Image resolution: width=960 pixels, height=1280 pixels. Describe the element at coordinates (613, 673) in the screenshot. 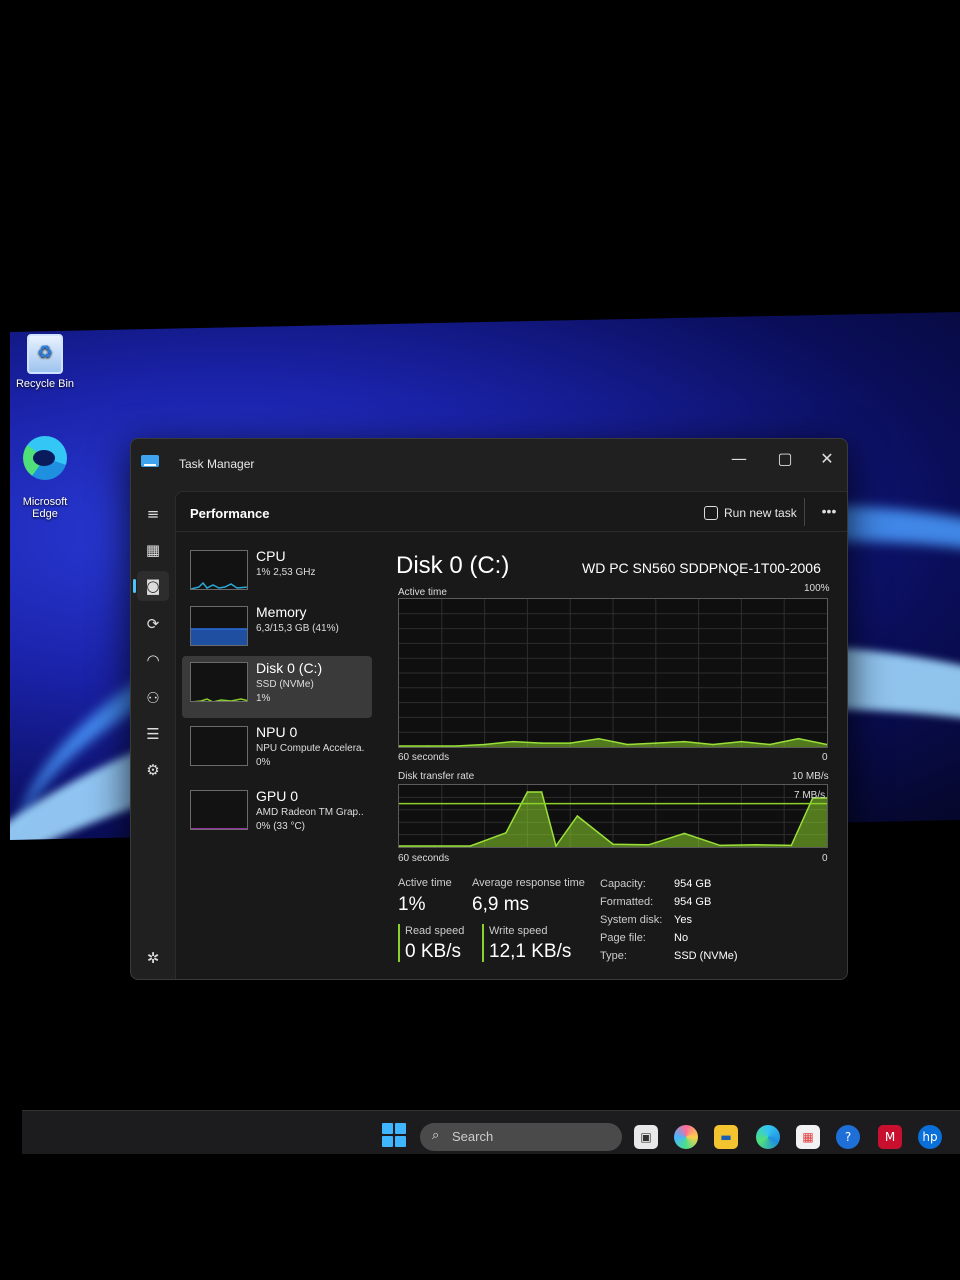

I see `active-time-graph` at that location.